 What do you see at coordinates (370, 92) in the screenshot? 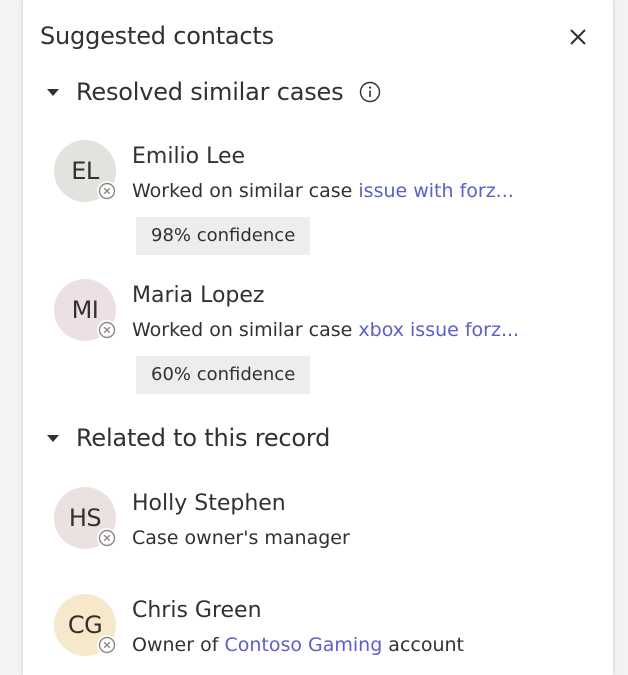
I see `info-icon` at bounding box center [370, 92].